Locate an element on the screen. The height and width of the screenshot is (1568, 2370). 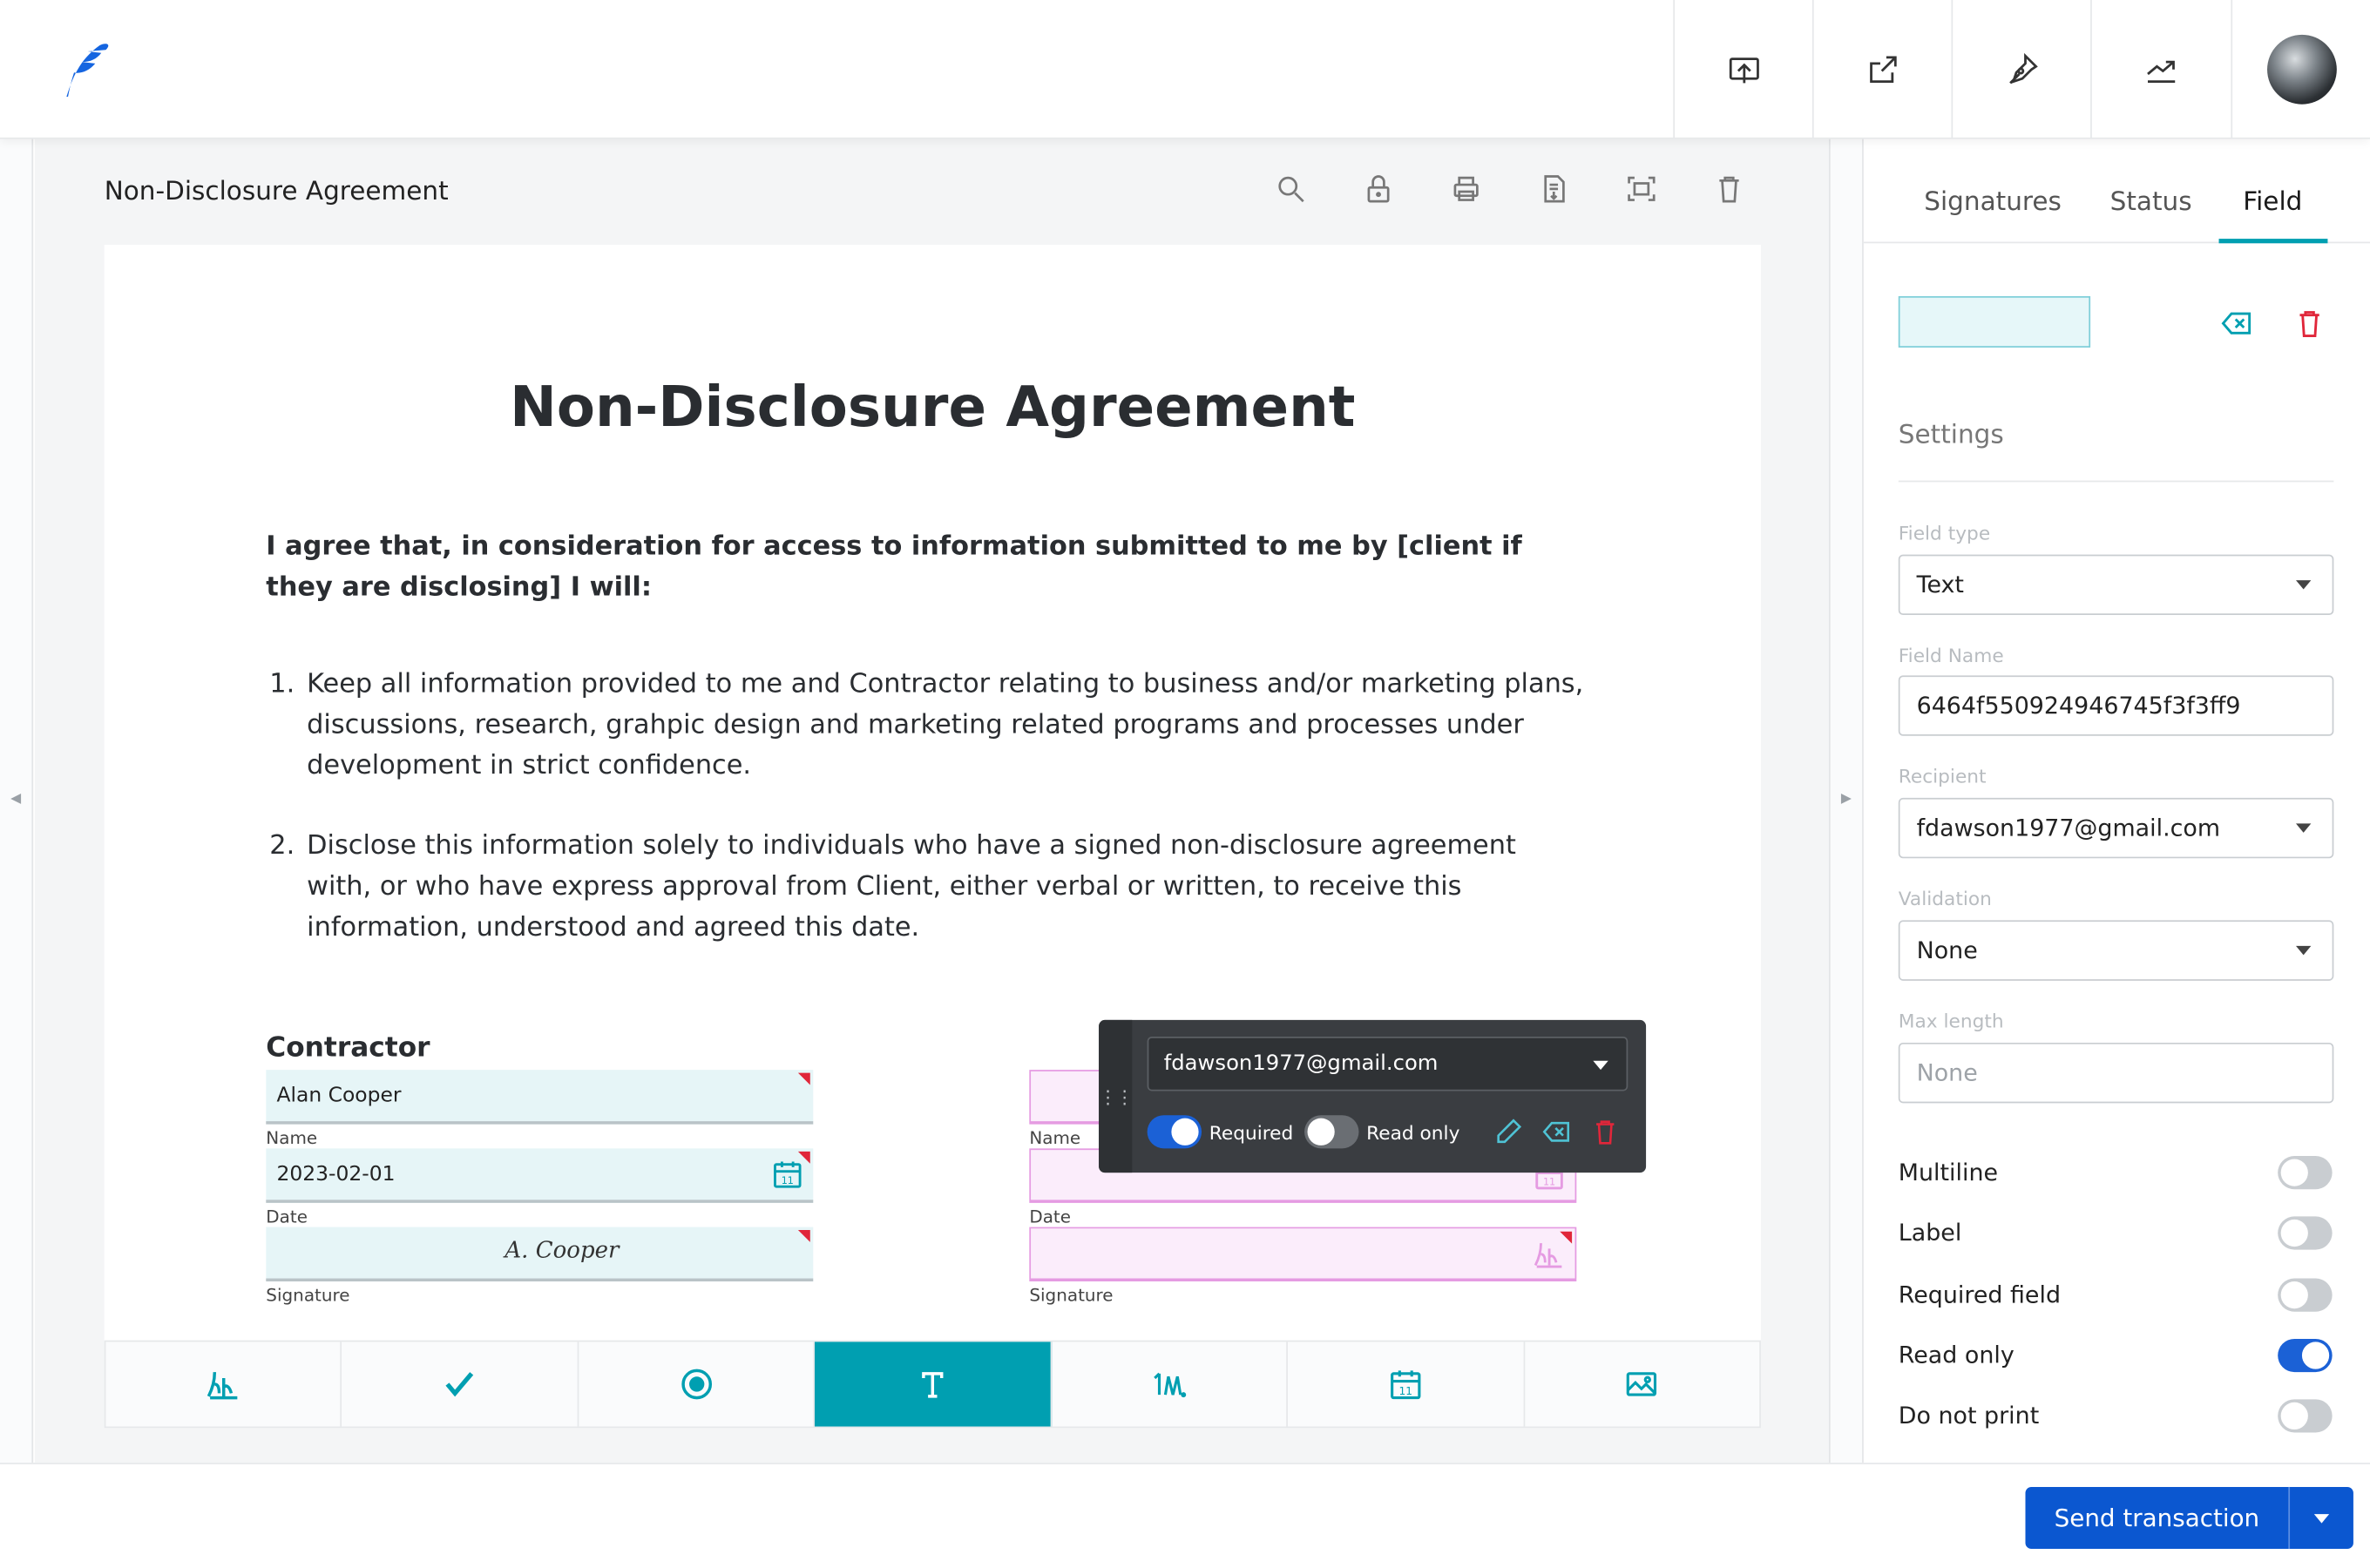
collapse-right-icon: ▶ is located at coordinates (1847, 800).